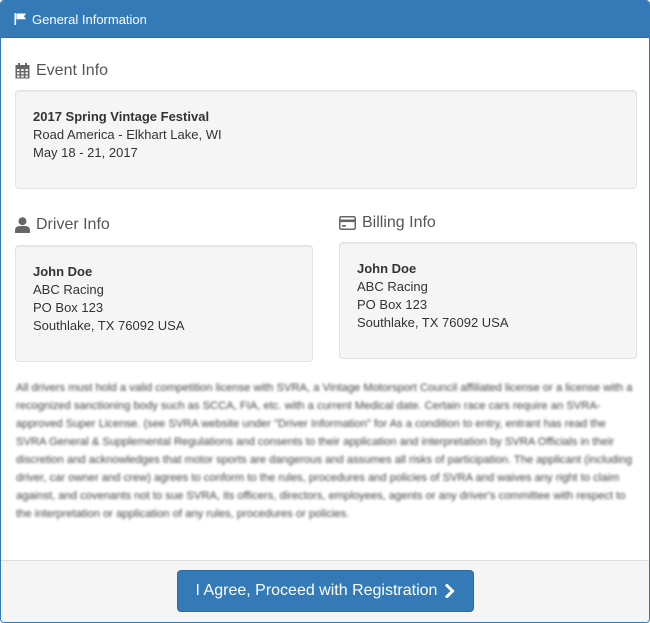 This screenshot has height=623, width=650. I want to click on driver-info-title: Driver Info, so click(62, 225).